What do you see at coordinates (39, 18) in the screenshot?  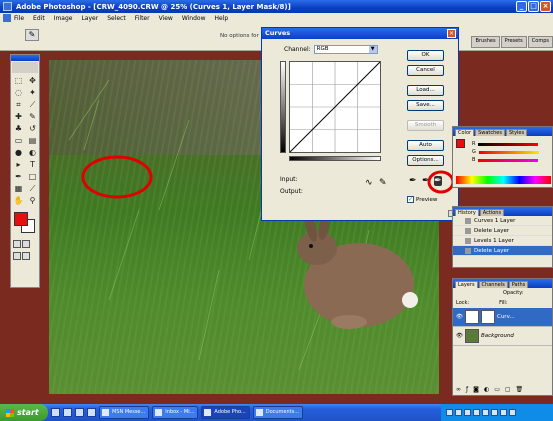 I see `menu-edit: Edit` at bounding box center [39, 18].